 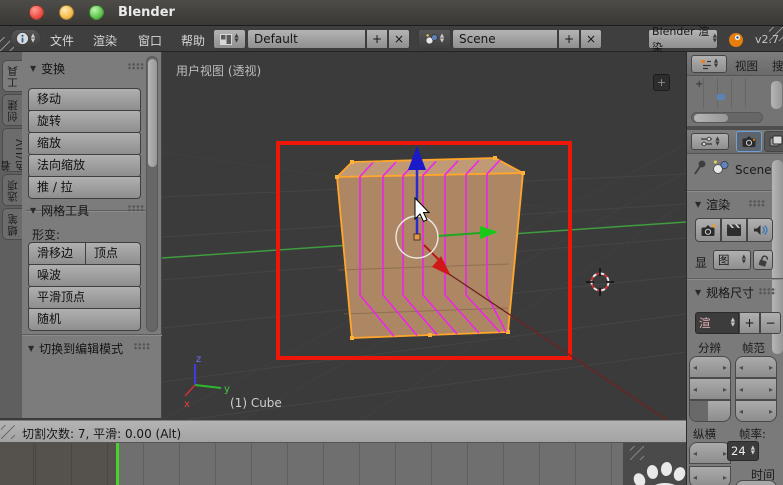 What do you see at coordinates (708, 230) in the screenshot?
I see `render-still-button` at bounding box center [708, 230].